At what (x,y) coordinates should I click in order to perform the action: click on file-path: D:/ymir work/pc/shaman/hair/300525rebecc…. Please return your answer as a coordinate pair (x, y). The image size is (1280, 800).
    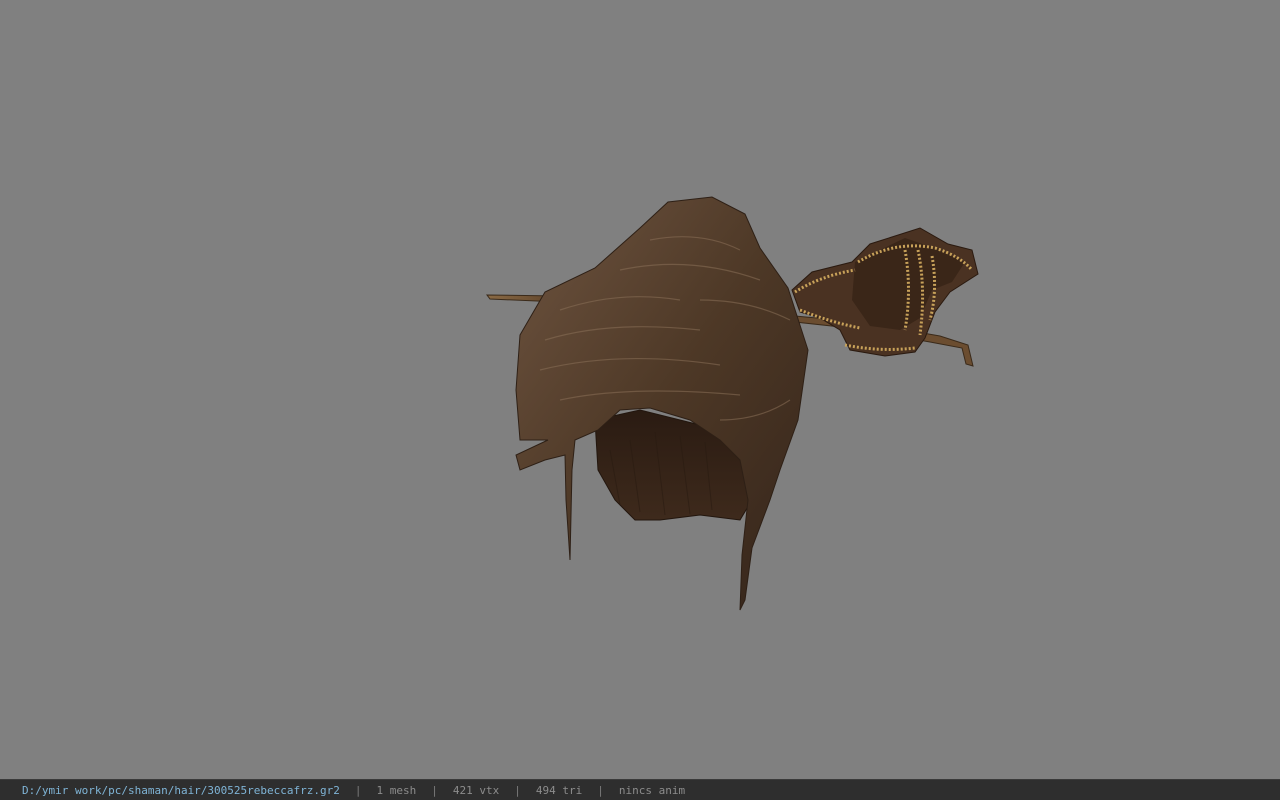
    Looking at the image, I should click on (181, 790).